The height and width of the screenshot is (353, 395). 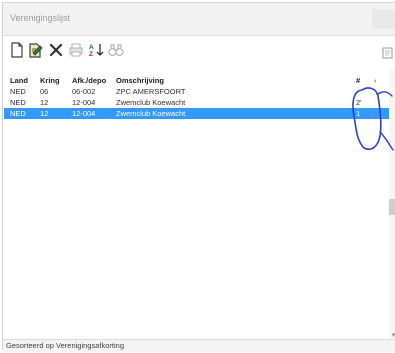 What do you see at coordinates (44, 91) in the screenshot?
I see `cell-kring: 06` at bounding box center [44, 91].